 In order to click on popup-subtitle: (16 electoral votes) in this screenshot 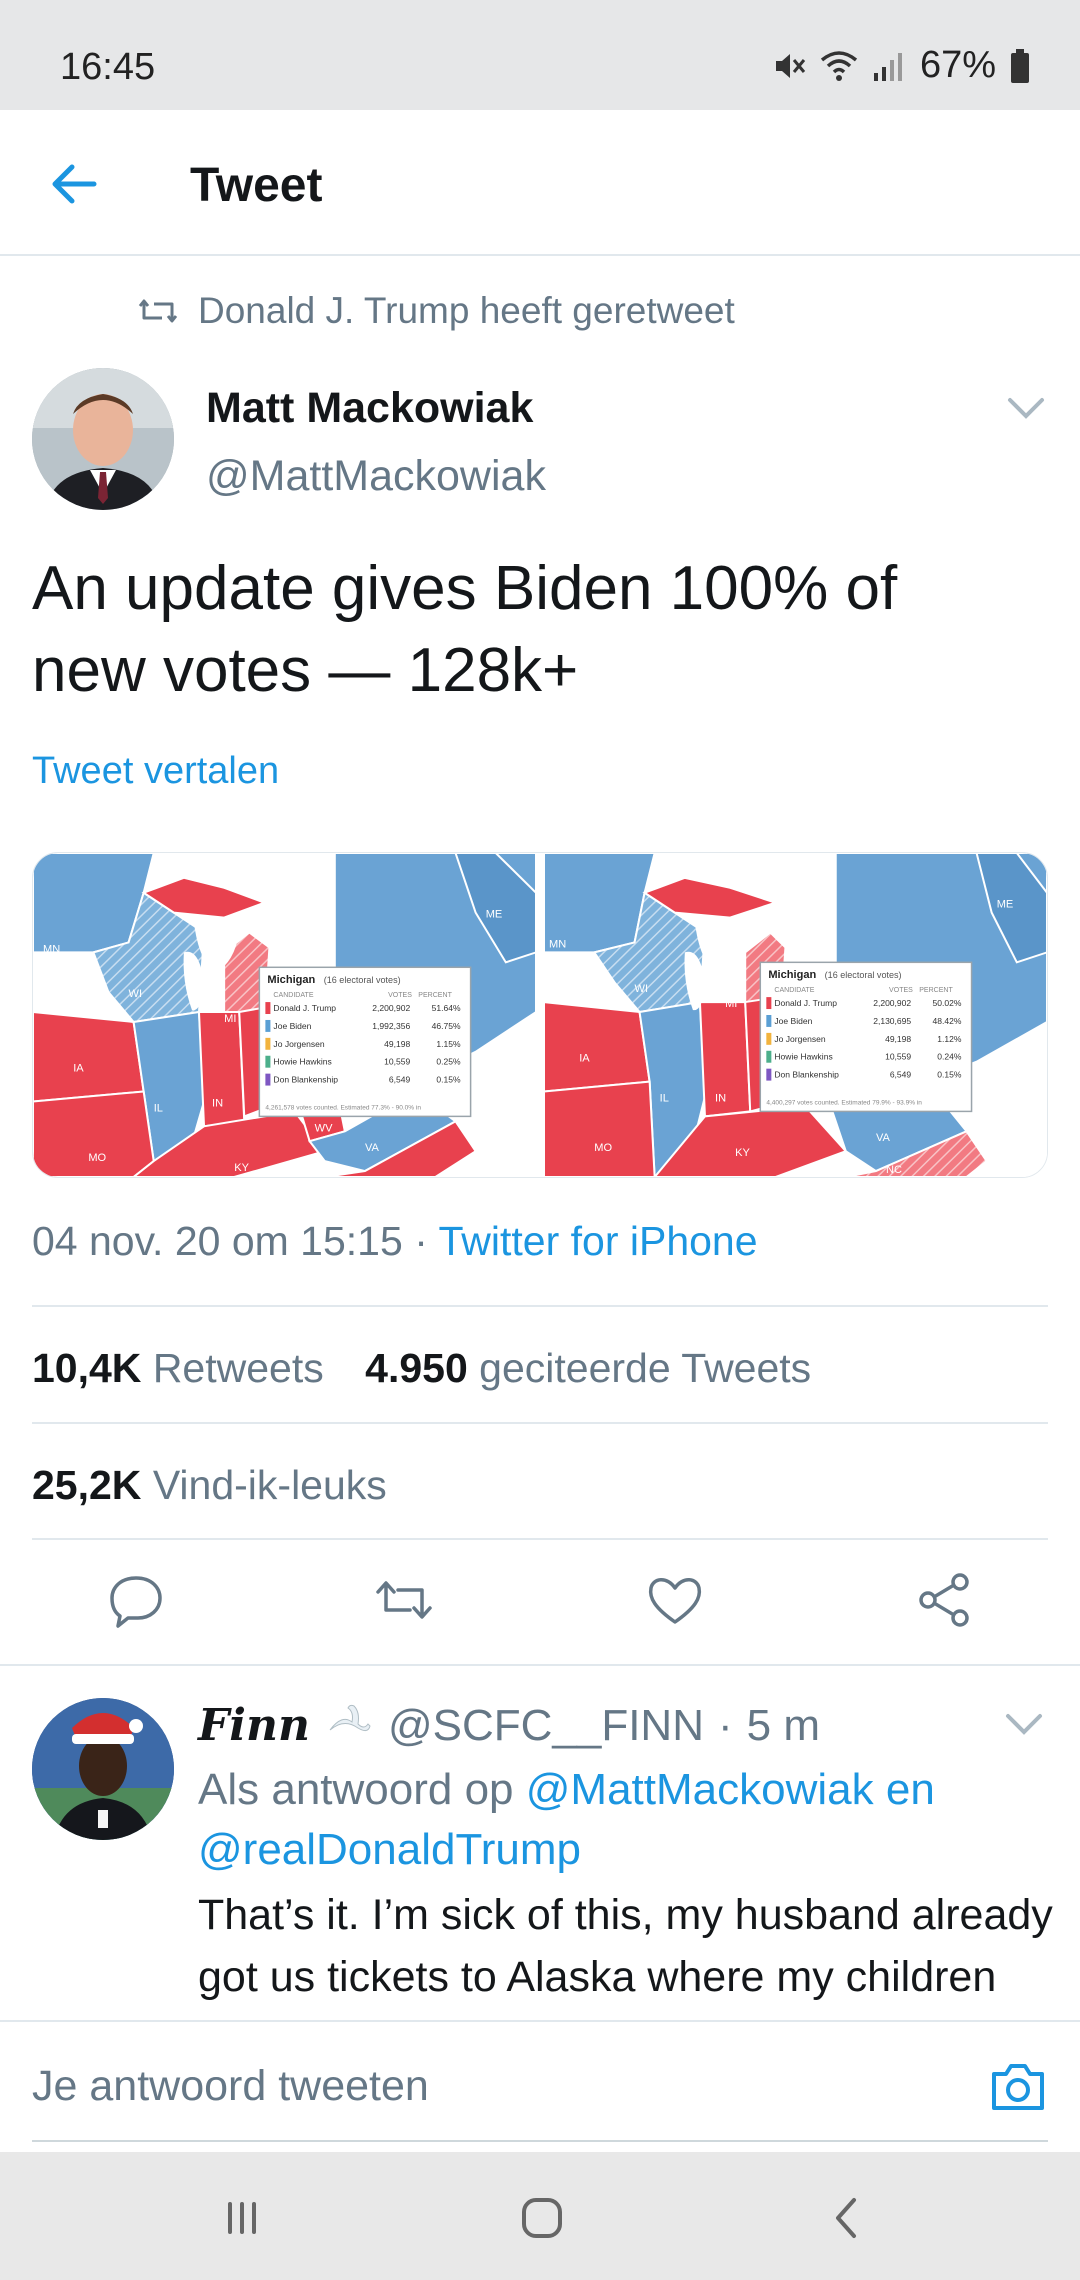, I will do `click(362, 980)`.